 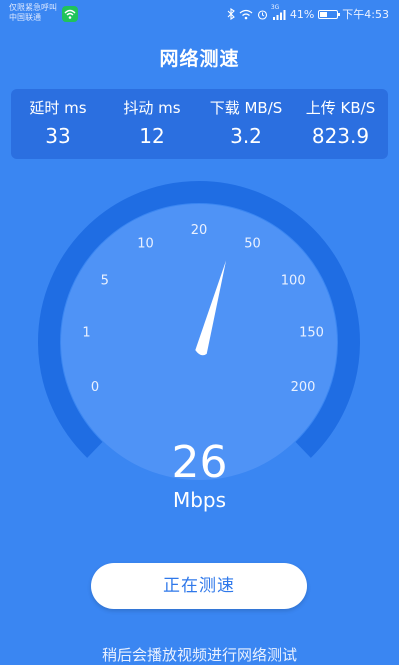 What do you see at coordinates (199, 14) in the screenshot?
I see `status-bar: 仅限紧急呼叫 中国联通 3G 41% 下午4:53` at bounding box center [199, 14].